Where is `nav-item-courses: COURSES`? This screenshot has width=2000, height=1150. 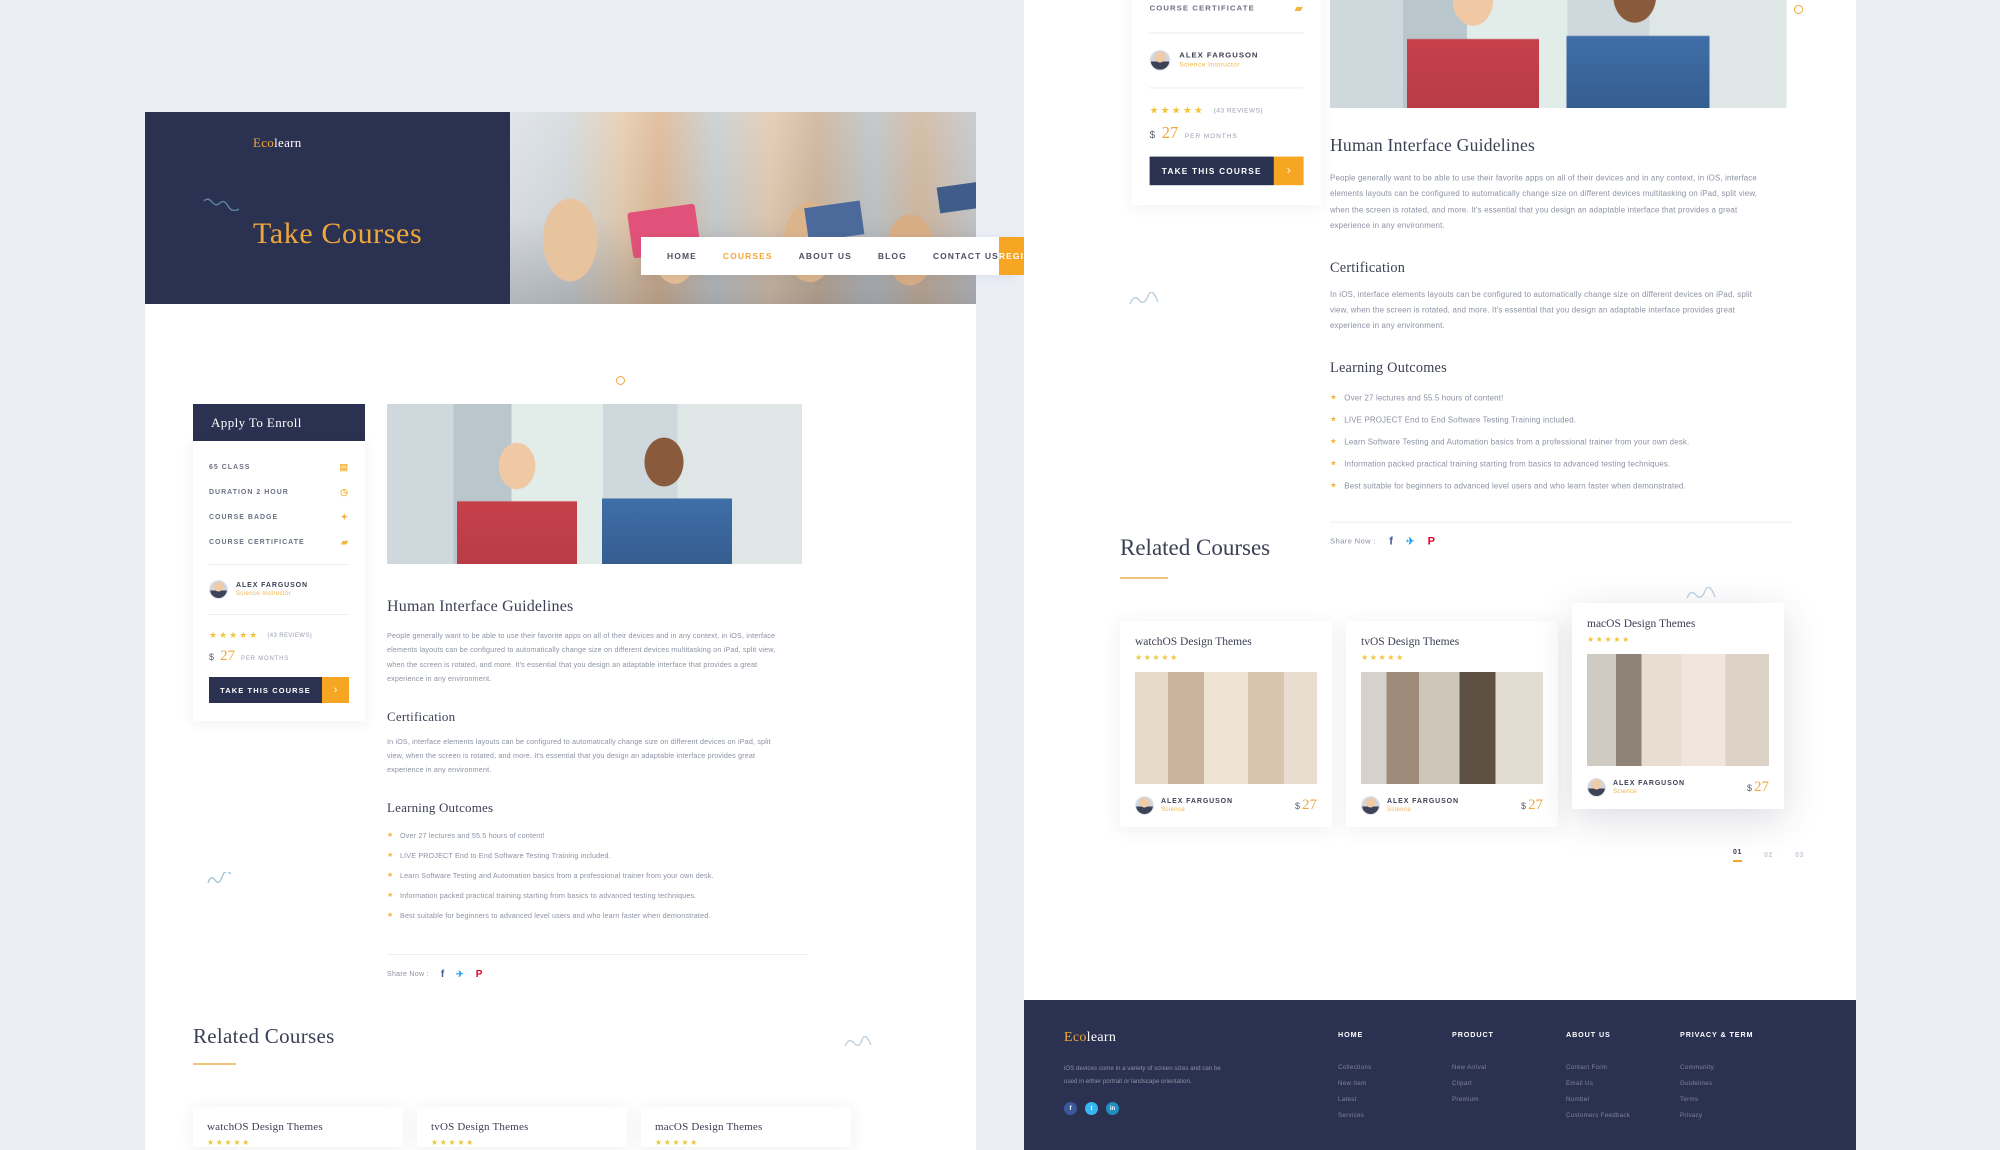
nav-item-courses: COURSES is located at coordinates (748, 256).